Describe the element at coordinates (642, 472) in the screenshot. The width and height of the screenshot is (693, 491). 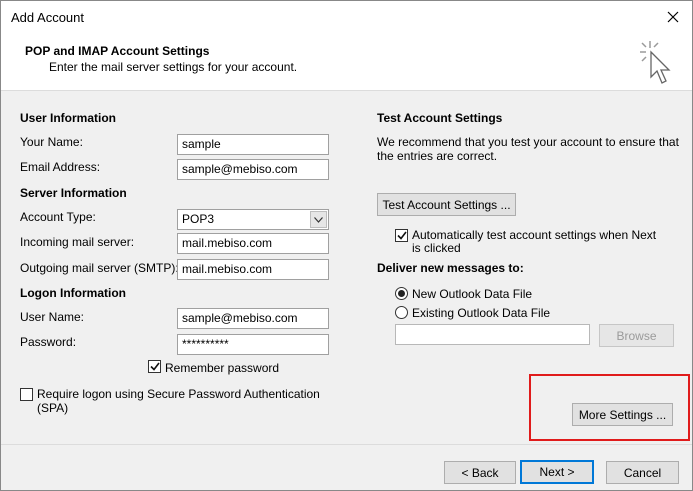
I see `cancel-button: Cancel` at that location.